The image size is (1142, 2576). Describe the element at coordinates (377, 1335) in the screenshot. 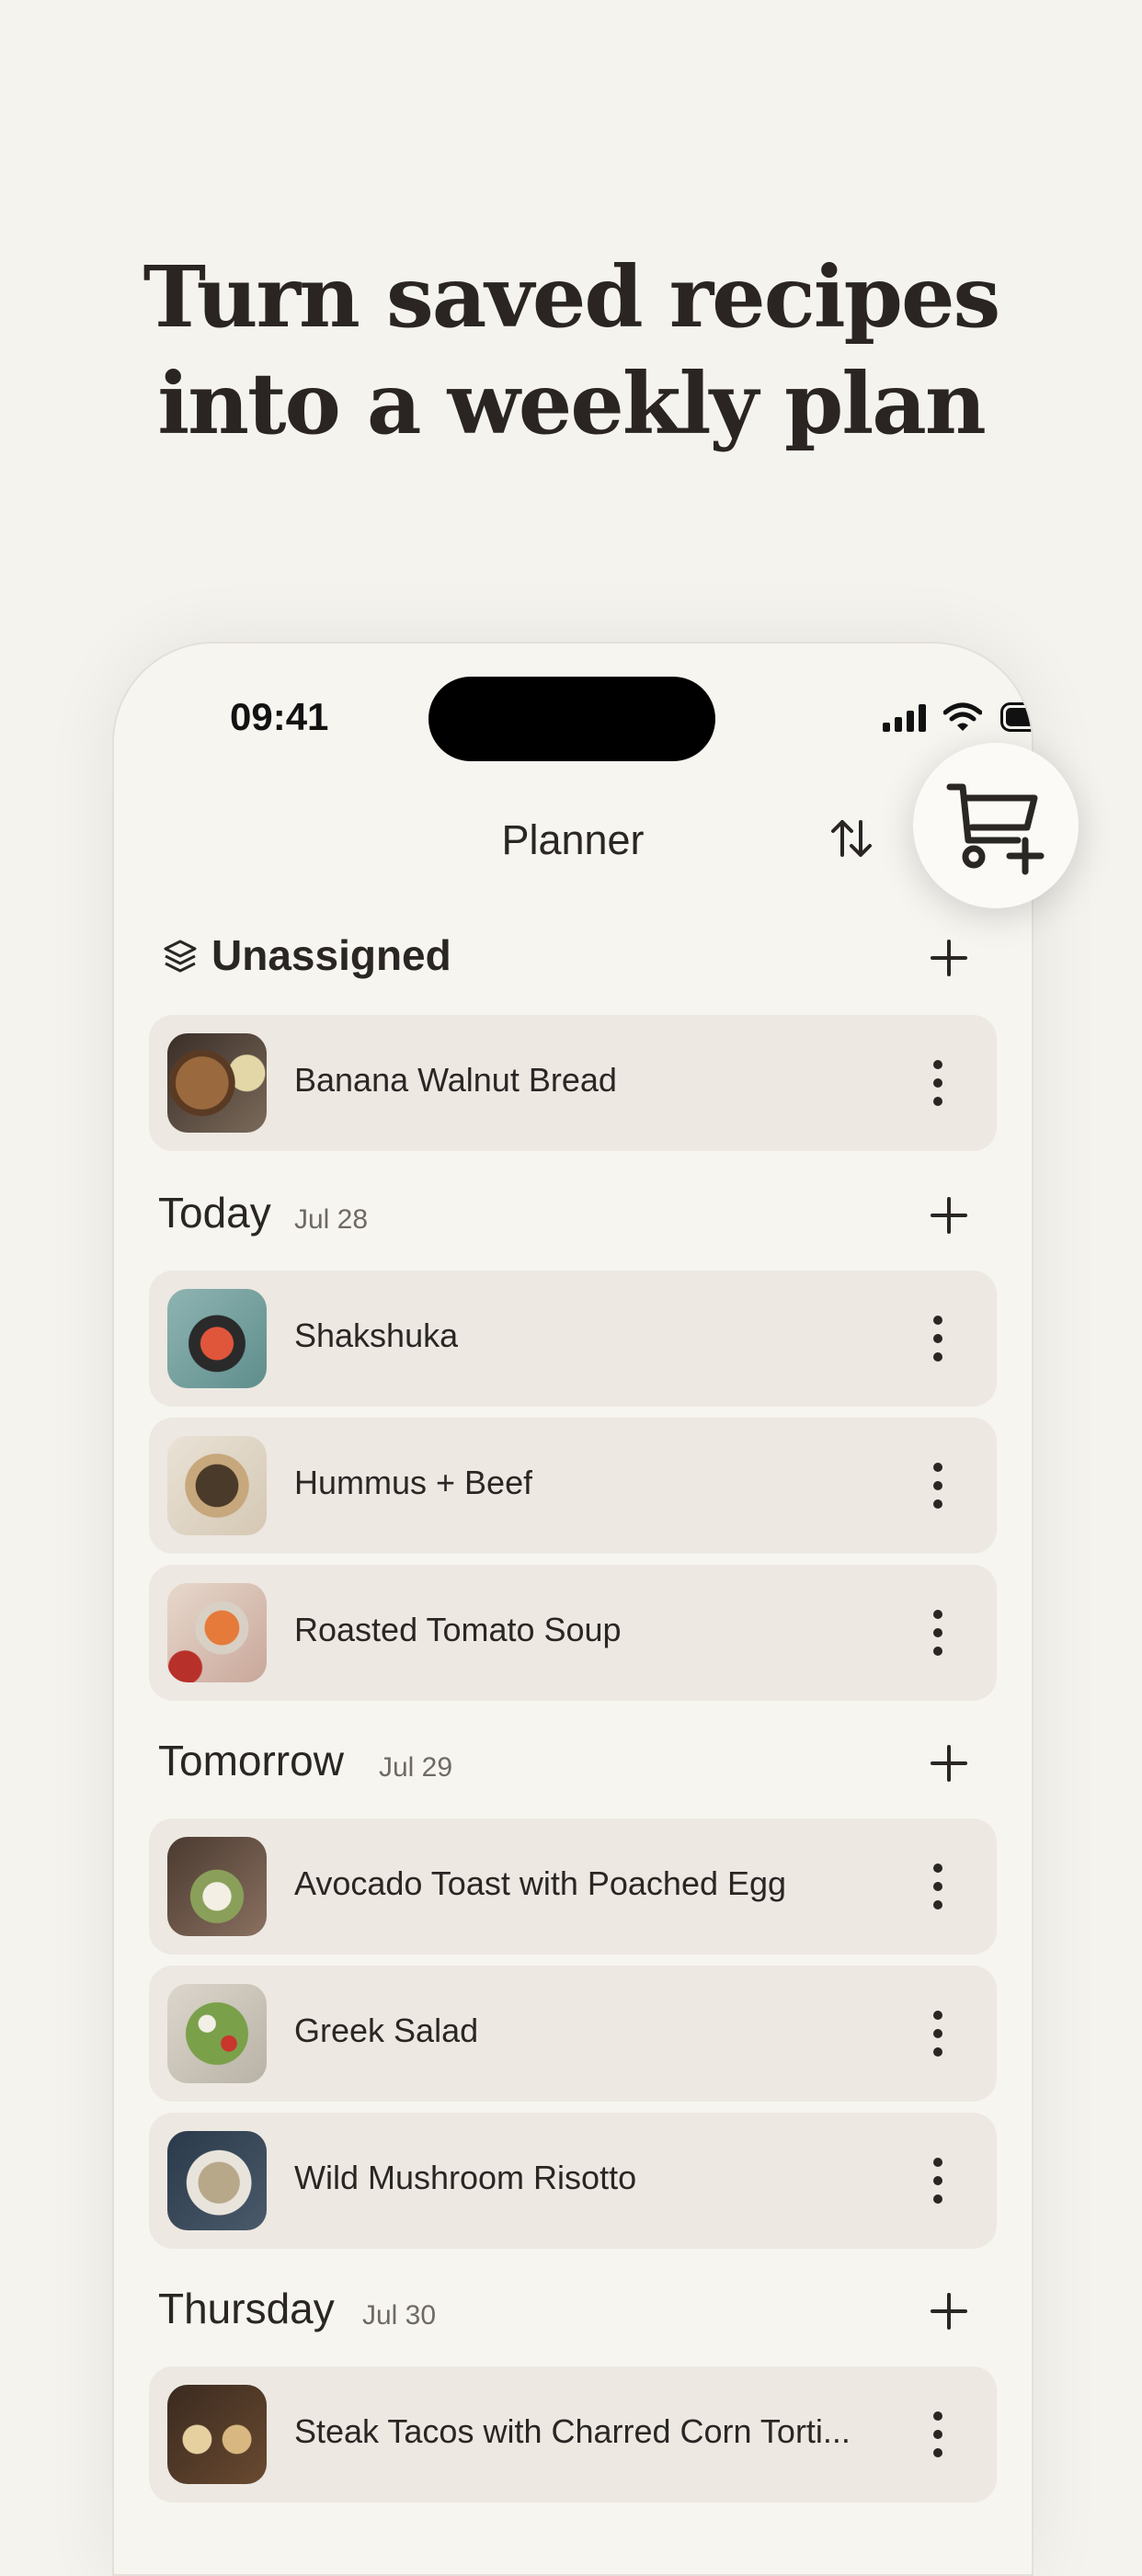

I see `recipe-name: Shakshuka` at that location.